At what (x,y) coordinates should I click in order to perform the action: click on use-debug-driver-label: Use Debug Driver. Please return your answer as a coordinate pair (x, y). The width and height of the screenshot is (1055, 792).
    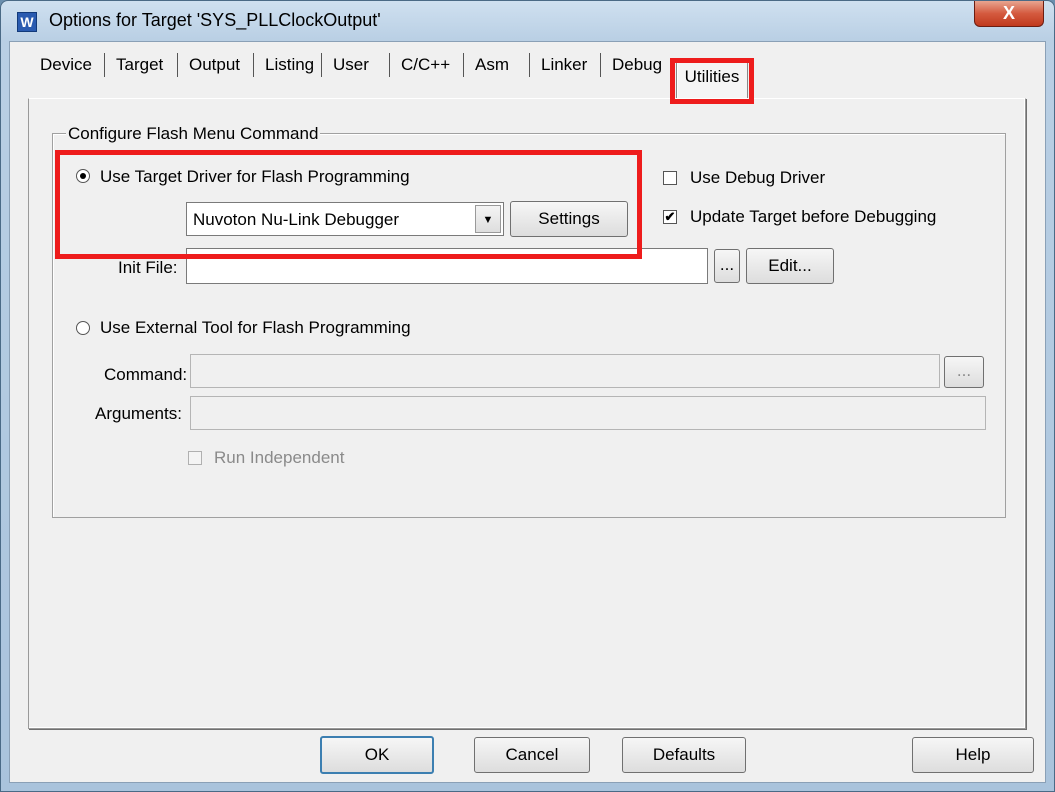
    Looking at the image, I should click on (757, 178).